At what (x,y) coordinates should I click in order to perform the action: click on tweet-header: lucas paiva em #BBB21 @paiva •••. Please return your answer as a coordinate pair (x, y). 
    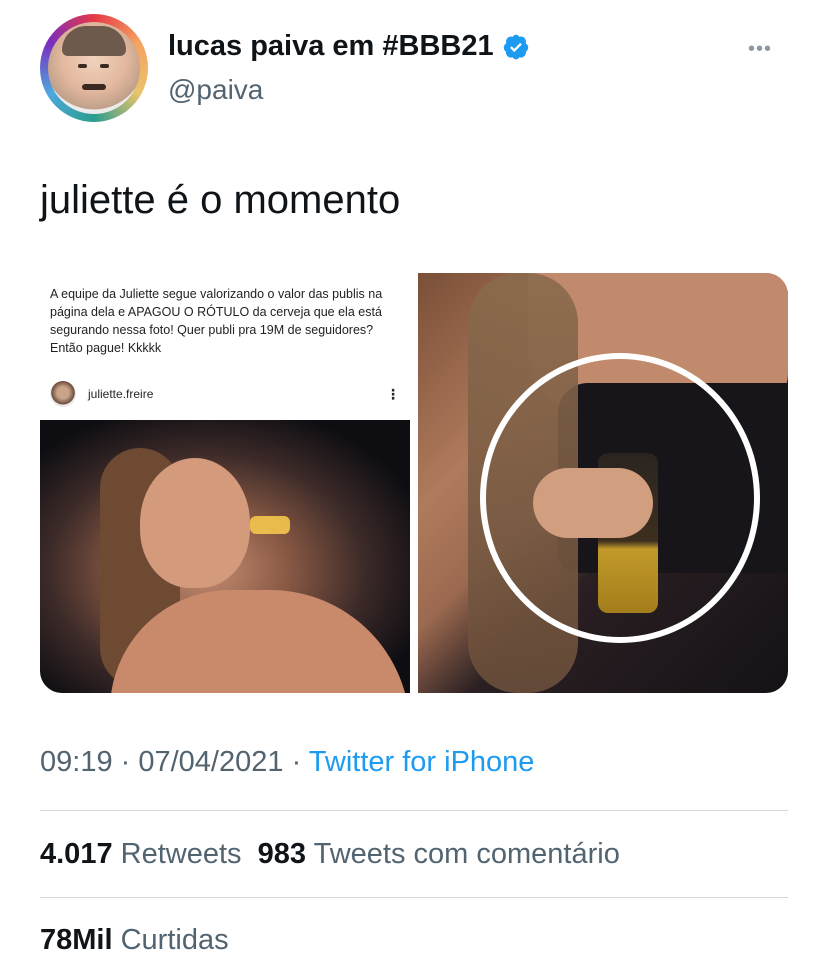
    Looking at the image, I should click on (415, 69).